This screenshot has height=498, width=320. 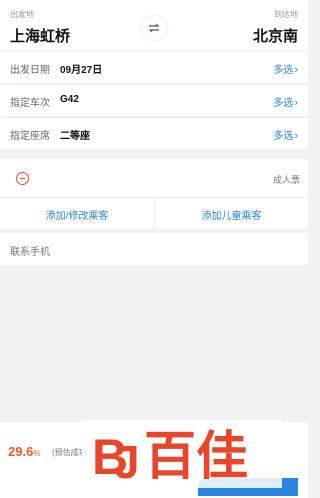 What do you see at coordinates (30, 252) in the screenshot?
I see `contact-phone-label: 联系手机` at bounding box center [30, 252].